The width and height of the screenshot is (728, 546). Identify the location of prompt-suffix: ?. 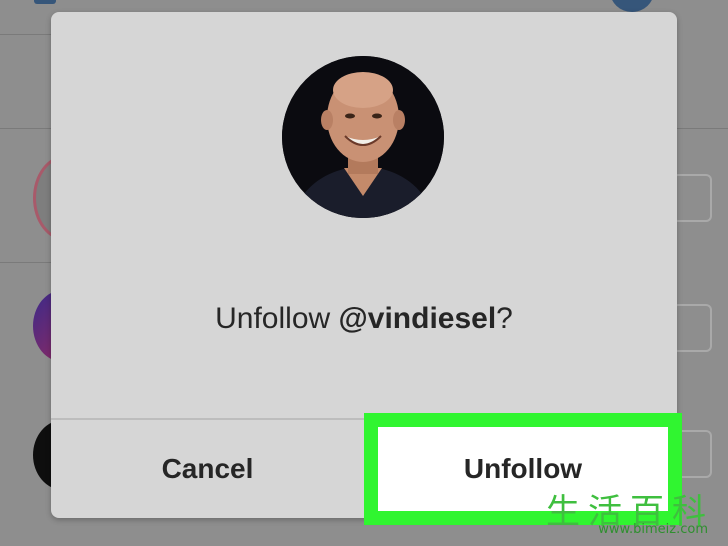
(504, 318).